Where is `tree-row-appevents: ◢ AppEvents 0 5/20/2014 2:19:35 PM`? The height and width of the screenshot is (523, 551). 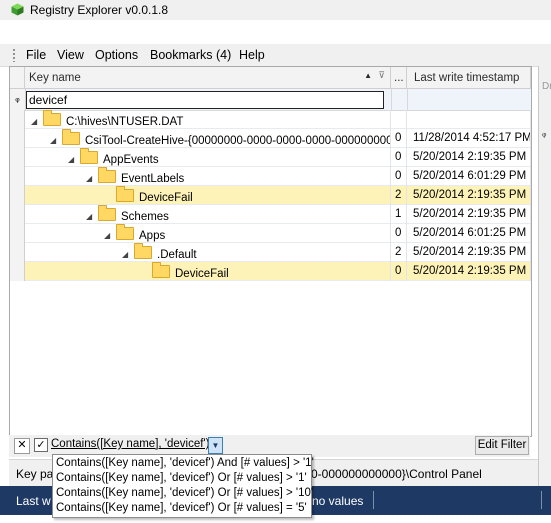
tree-row-appevents: ◢ AppEvents 0 5/20/2014 2:19:35 PM is located at coordinates (270, 157).